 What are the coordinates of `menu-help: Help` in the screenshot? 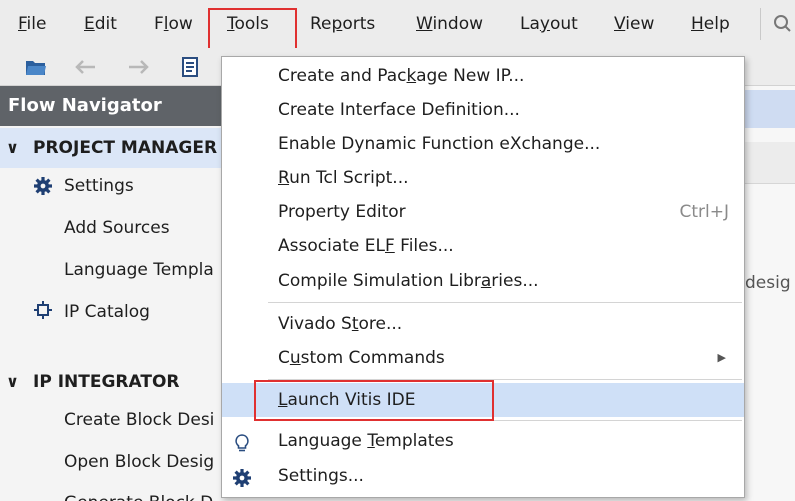 It's located at (710, 24).